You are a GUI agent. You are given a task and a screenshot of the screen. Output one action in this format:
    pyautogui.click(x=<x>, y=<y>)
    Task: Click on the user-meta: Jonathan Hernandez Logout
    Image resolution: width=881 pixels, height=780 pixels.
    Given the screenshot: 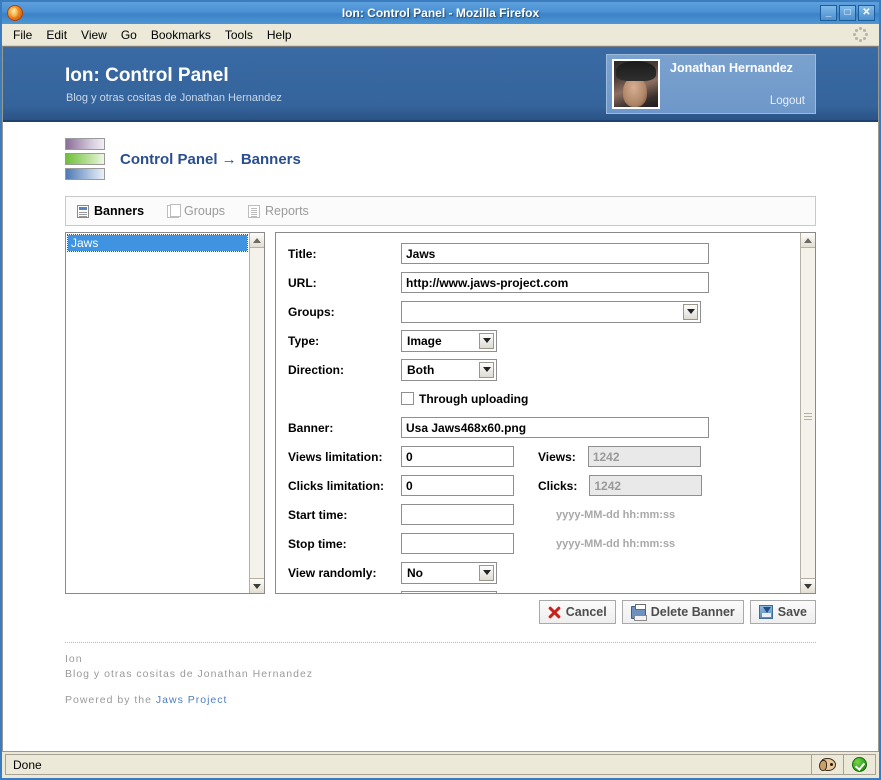 What is the action you would take?
    pyautogui.click(x=737, y=84)
    